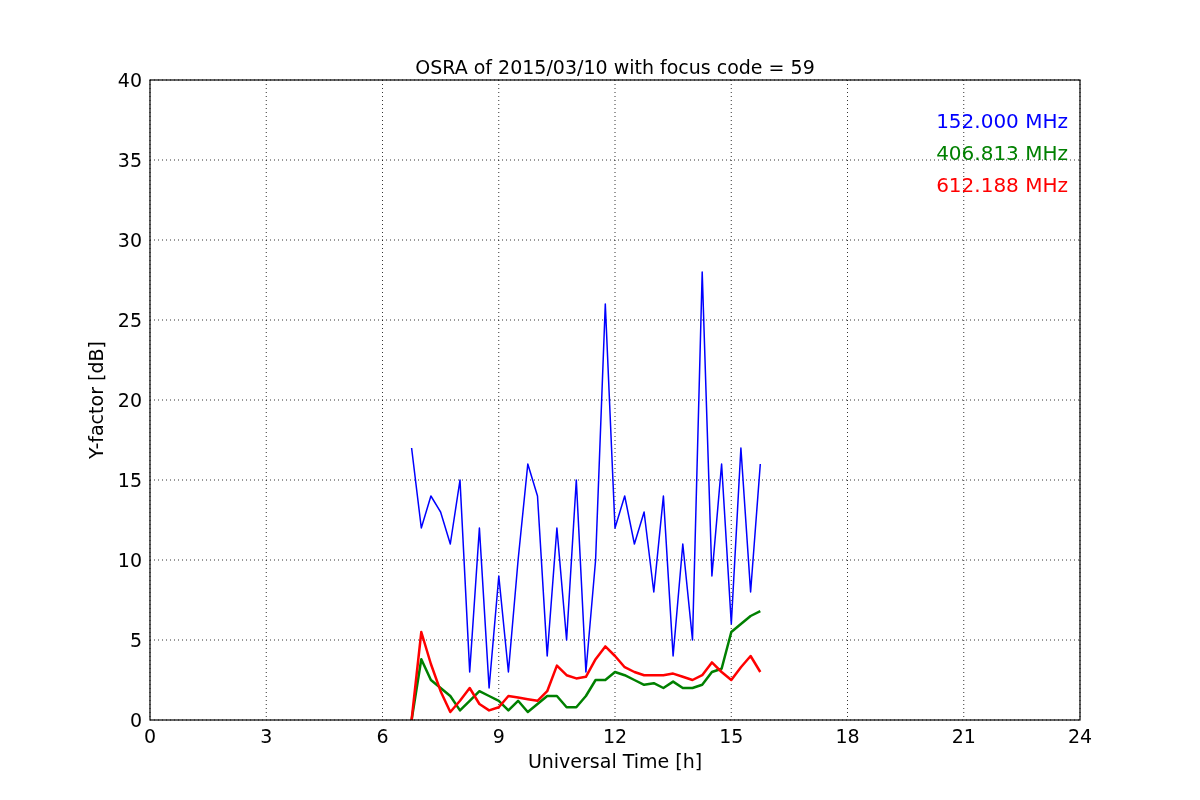 This screenshot has width=1200, height=800. Describe the element at coordinates (1002, 121) in the screenshot. I see `legend-label: 152.000 MHz` at that location.